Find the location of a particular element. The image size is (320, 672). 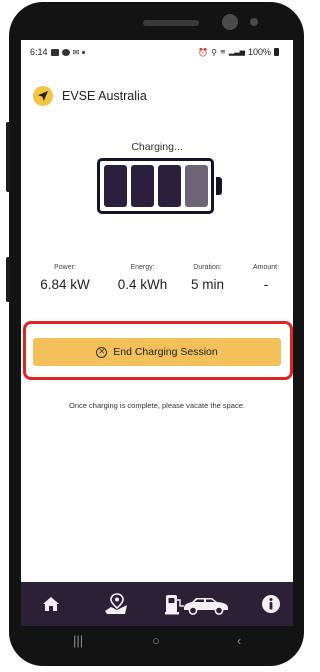

nav-map is located at coordinates (116, 604).